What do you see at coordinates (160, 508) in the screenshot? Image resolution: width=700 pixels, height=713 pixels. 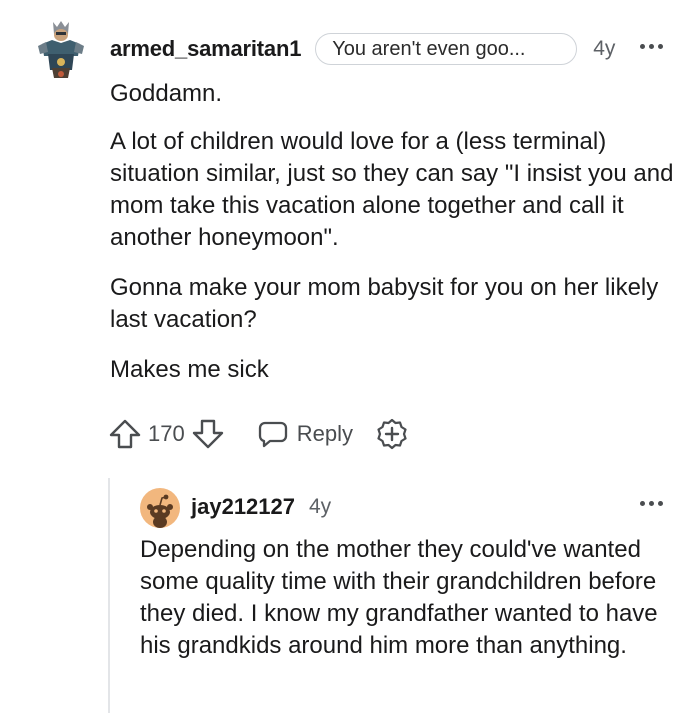 I see `default-snoo-avatar-icon` at bounding box center [160, 508].